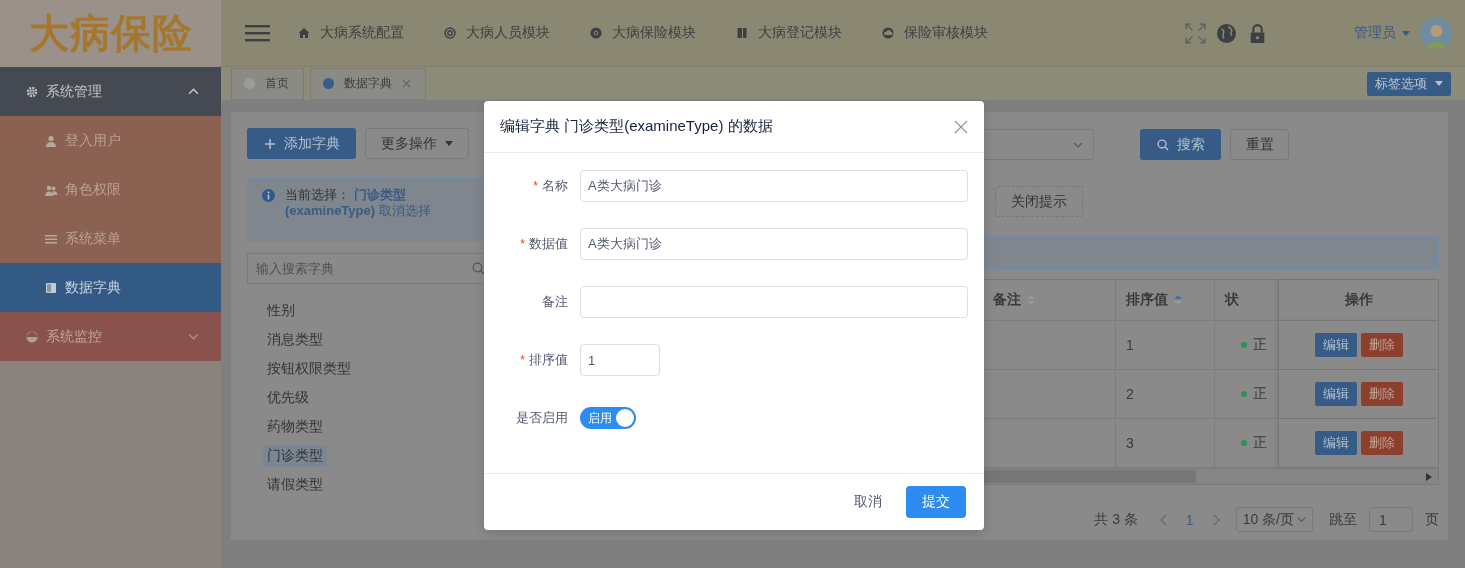 The height and width of the screenshot is (568, 1465). I want to click on dictionary-item: 药物类型, so click(295, 426).